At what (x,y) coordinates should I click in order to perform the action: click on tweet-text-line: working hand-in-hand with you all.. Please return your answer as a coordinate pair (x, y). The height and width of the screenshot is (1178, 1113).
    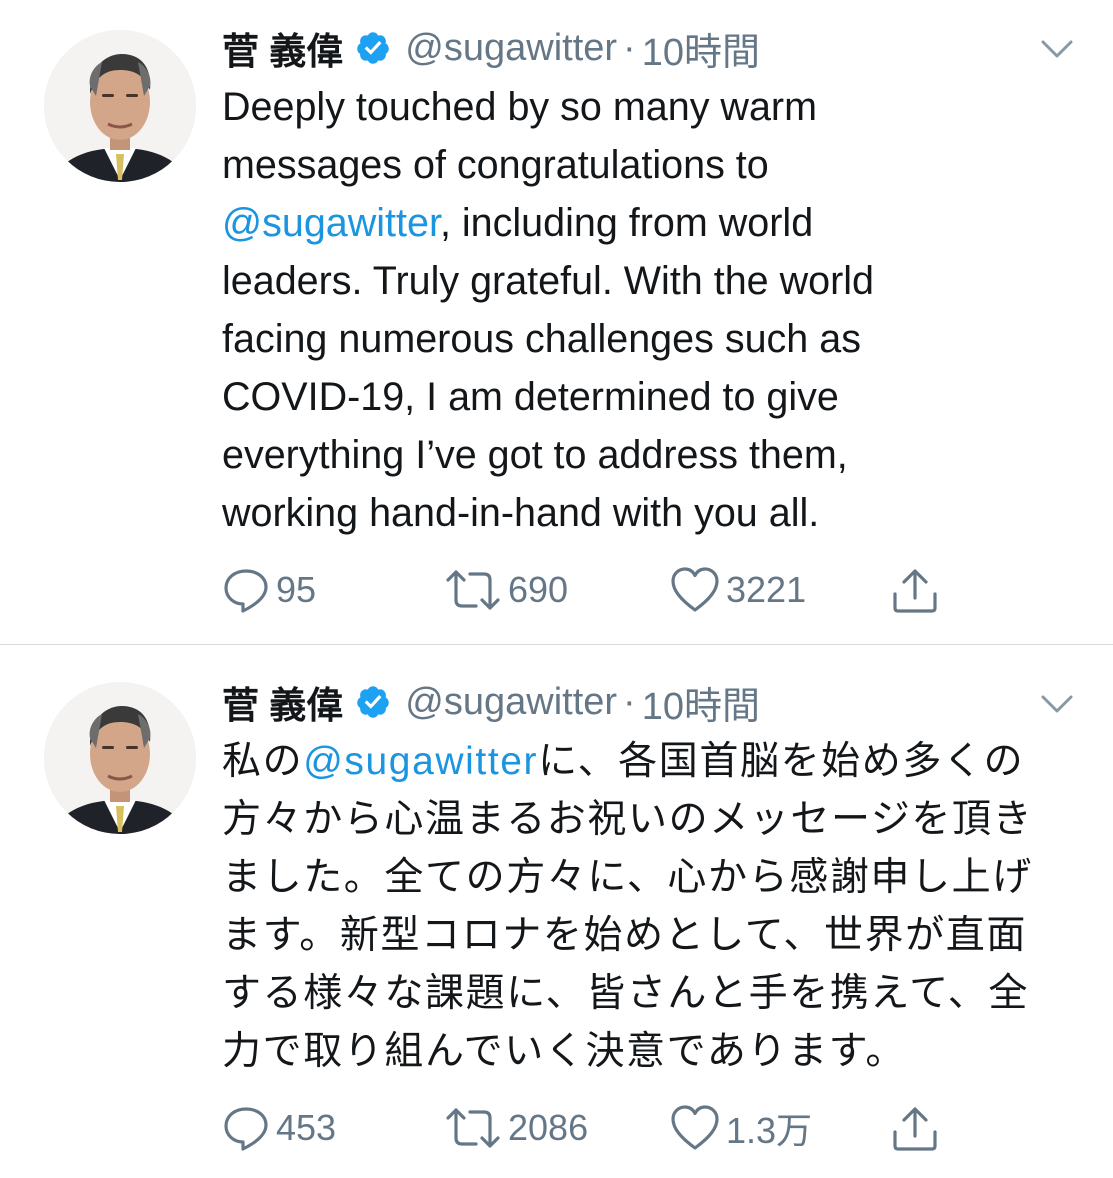
    Looking at the image, I should click on (652, 513).